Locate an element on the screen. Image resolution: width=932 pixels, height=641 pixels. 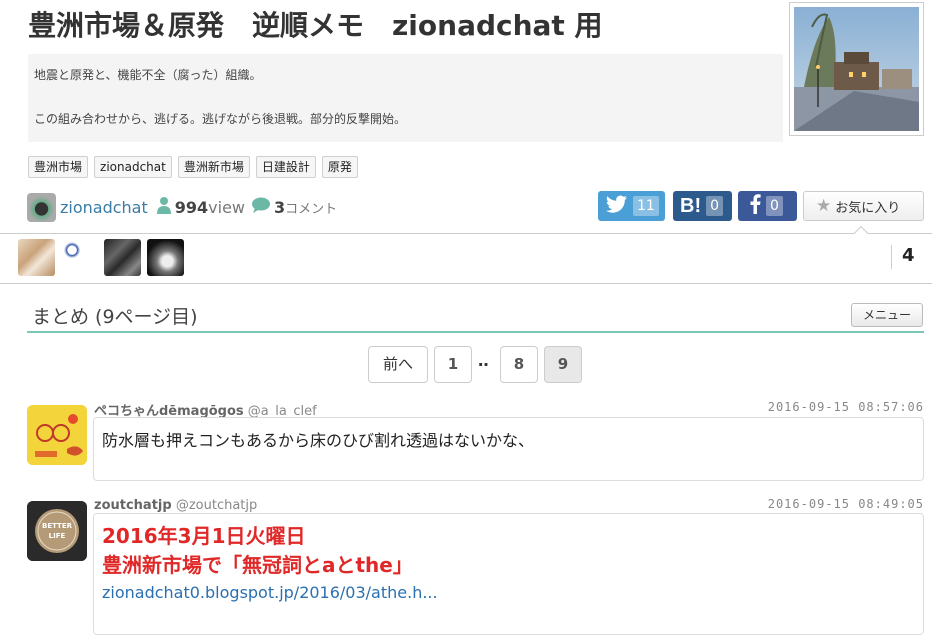
facebook-share-button: 0 is located at coordinates (767, 206).